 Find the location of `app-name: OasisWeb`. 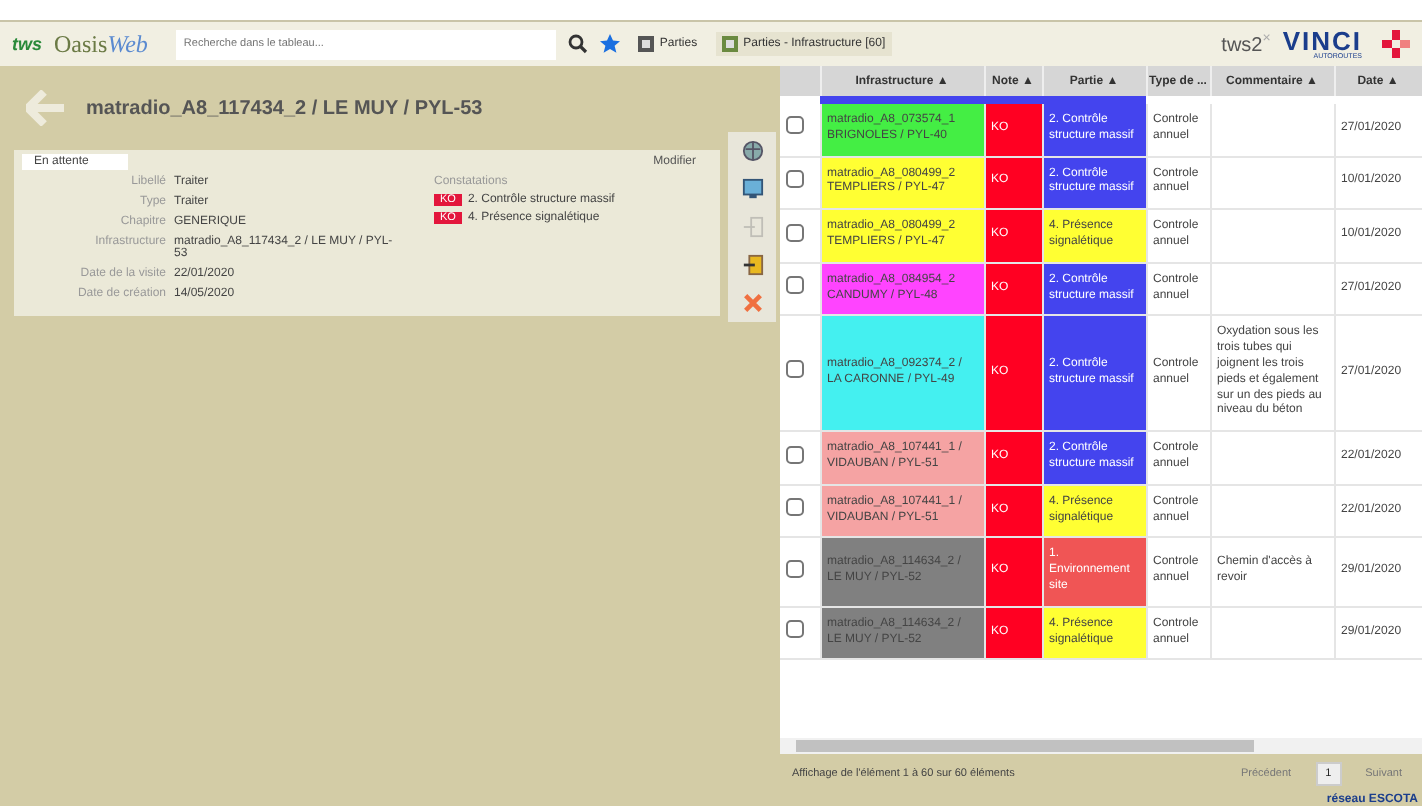

app-name: OasisWeb is located at coordinates (101, 44).